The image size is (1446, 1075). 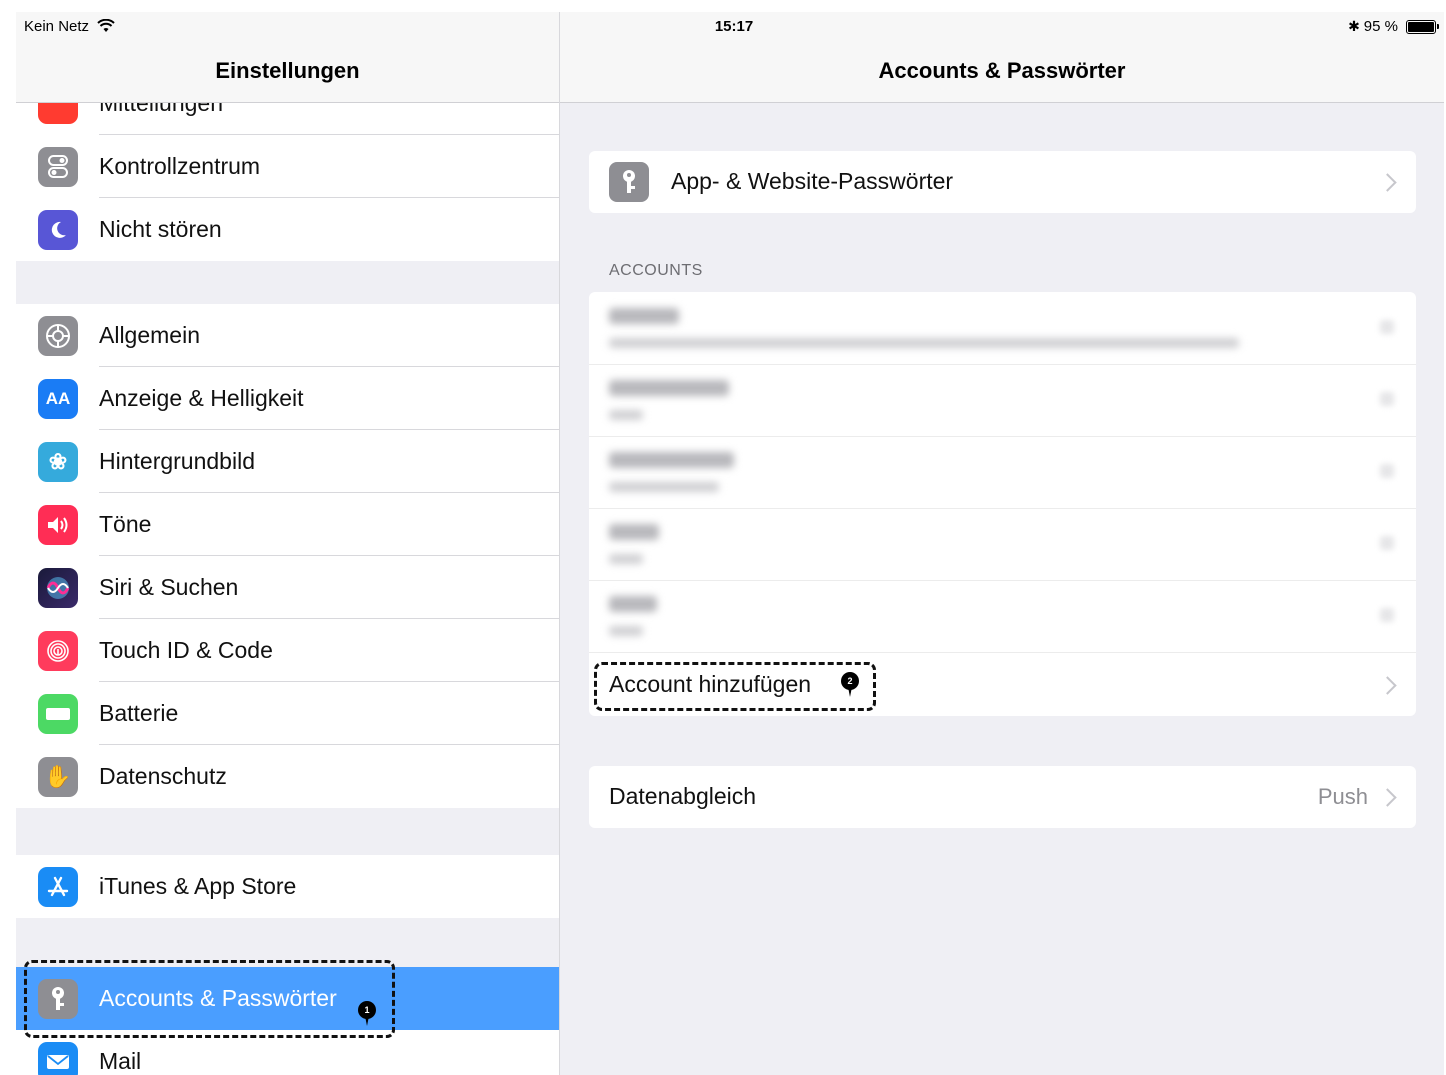 I want to click on sidebar-item-batterie: Batterie, so click(x=287, y=713).